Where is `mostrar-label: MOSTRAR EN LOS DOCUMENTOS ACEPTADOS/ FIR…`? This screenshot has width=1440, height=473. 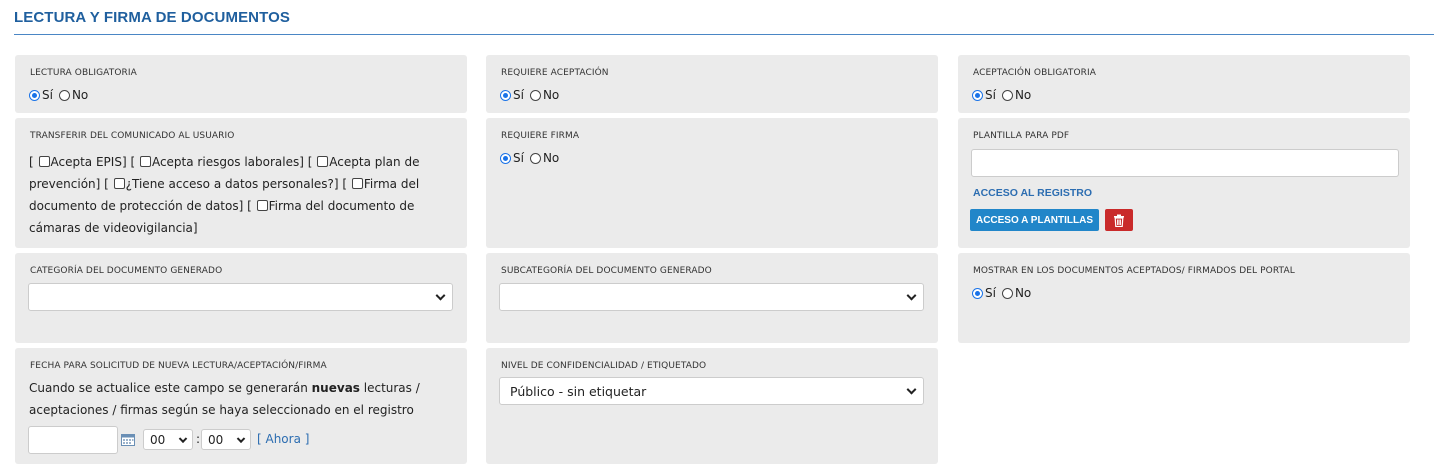 mostrar-label: MOSTRAR EN LOS DOCUMENTOS ACEPTADOS/ FIR… is located at coordinates (1134, 271).